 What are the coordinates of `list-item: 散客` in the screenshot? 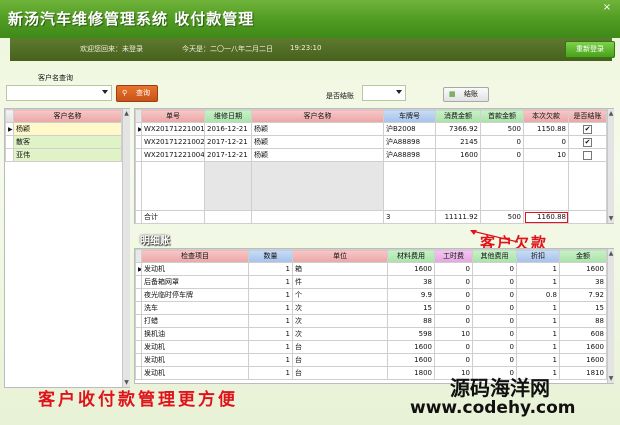 It's located at (63, 142).